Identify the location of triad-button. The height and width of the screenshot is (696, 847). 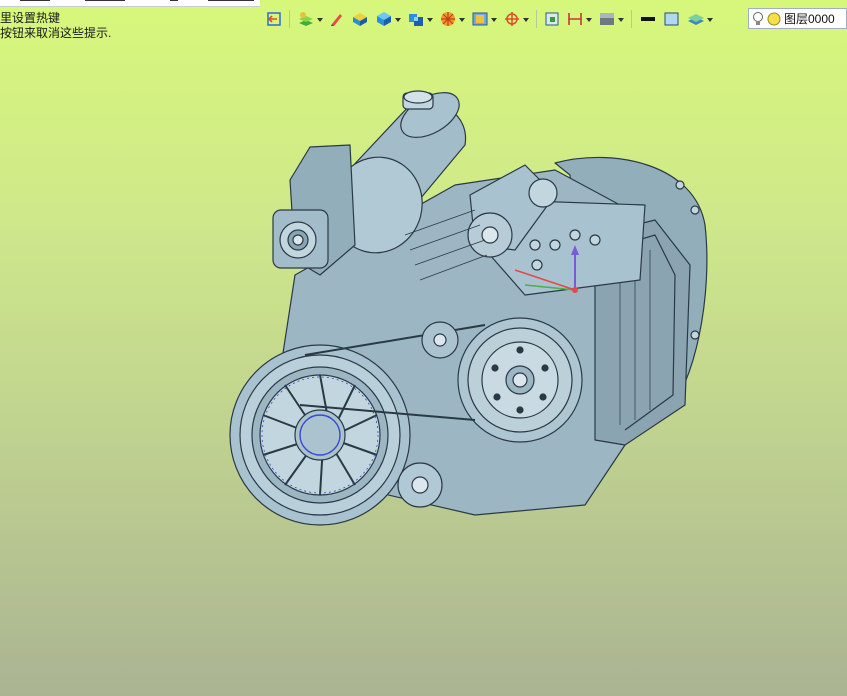
(516, 19).